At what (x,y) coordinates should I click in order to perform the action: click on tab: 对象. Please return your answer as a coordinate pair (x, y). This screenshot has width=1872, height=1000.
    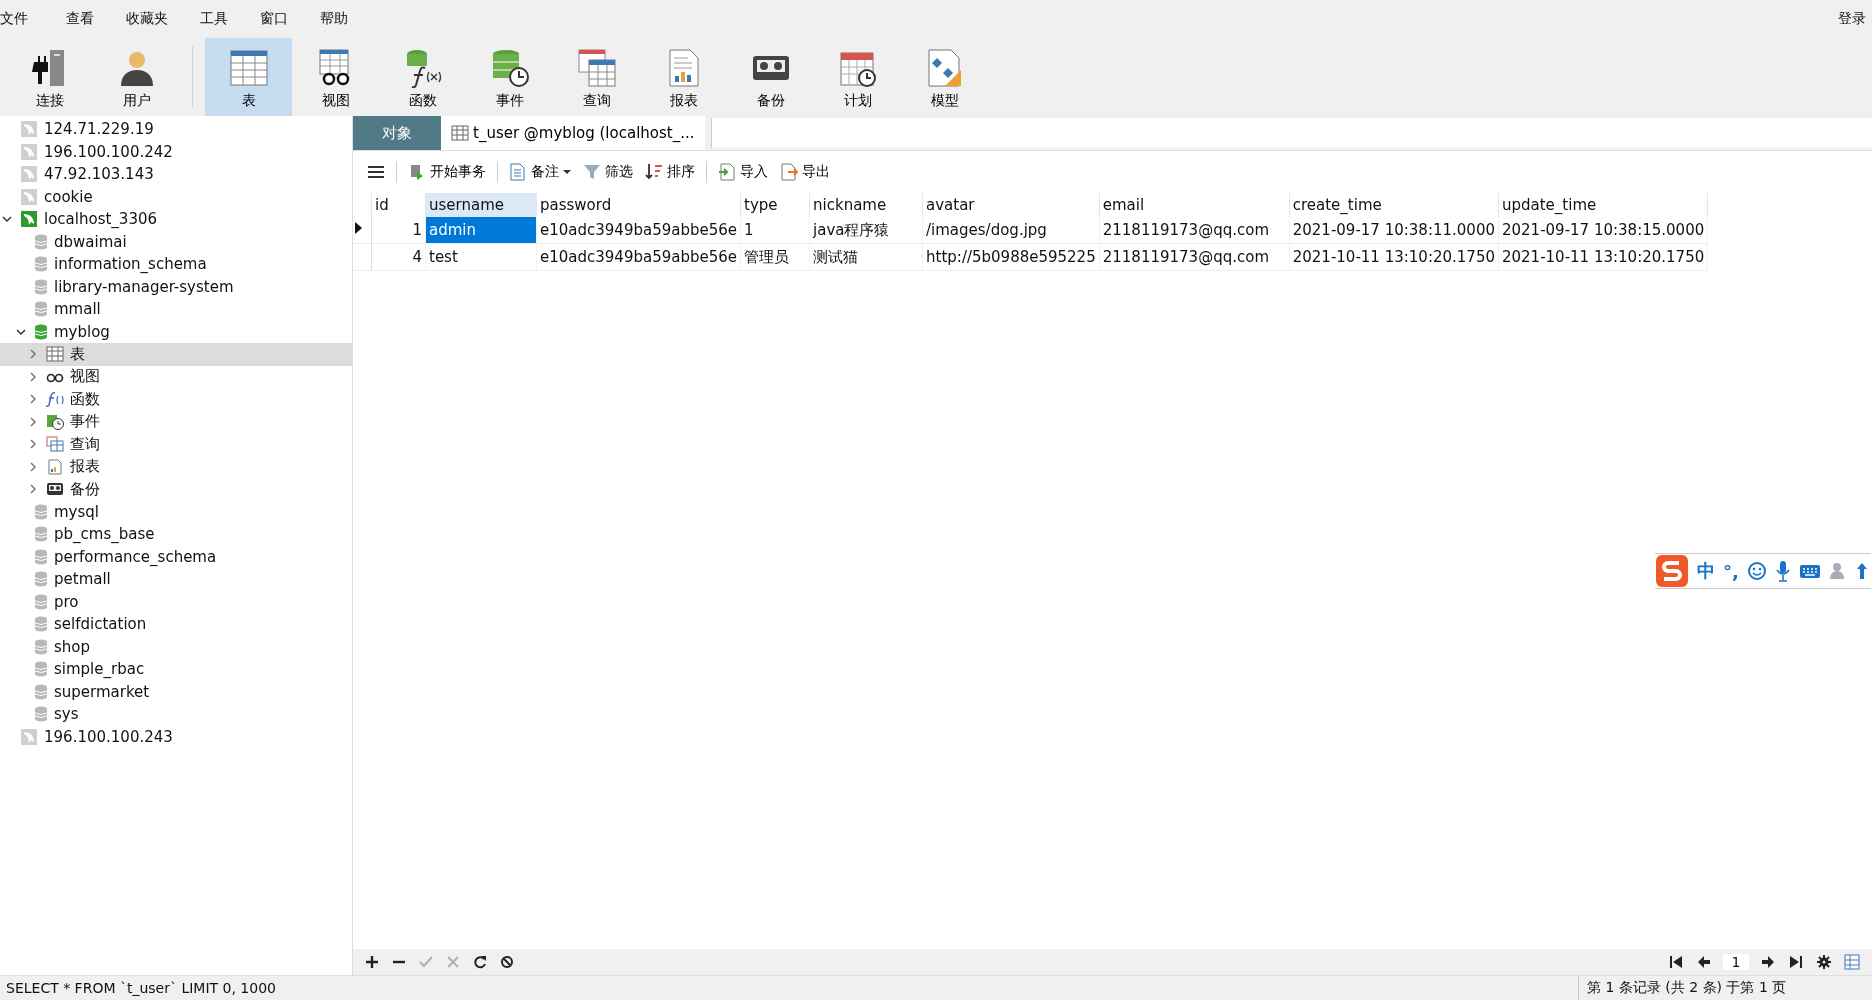
    Looking at the image, I should click on (397, 133).